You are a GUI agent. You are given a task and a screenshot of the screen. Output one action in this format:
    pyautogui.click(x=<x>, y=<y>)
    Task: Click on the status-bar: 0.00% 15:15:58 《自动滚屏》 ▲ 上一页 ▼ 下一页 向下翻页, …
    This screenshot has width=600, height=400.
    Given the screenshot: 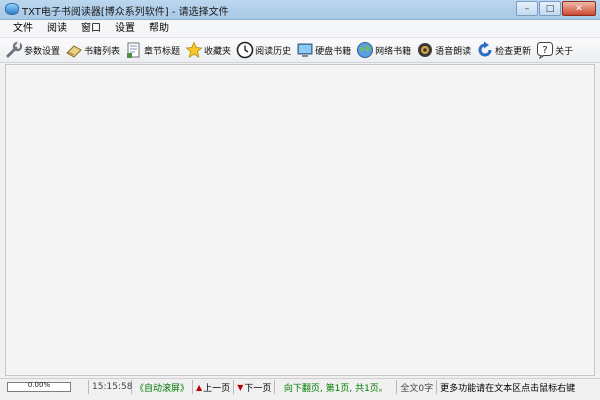 What is the action you would take?
    pyautogui.click(x=300, y=386)
    